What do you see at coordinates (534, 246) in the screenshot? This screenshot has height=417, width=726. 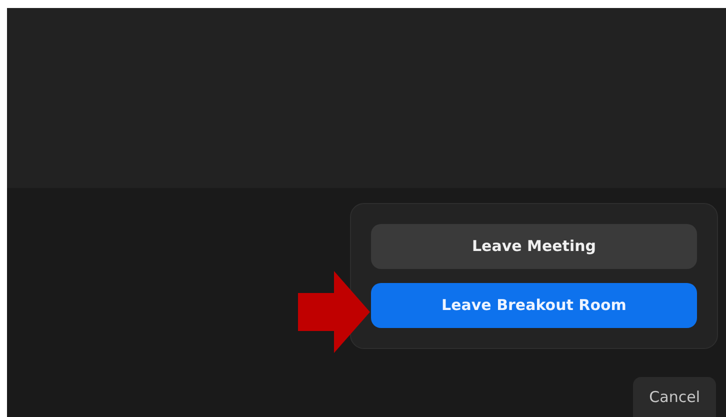 I see `leave-button: Leave Meeting` at bounding box center [534, 246].